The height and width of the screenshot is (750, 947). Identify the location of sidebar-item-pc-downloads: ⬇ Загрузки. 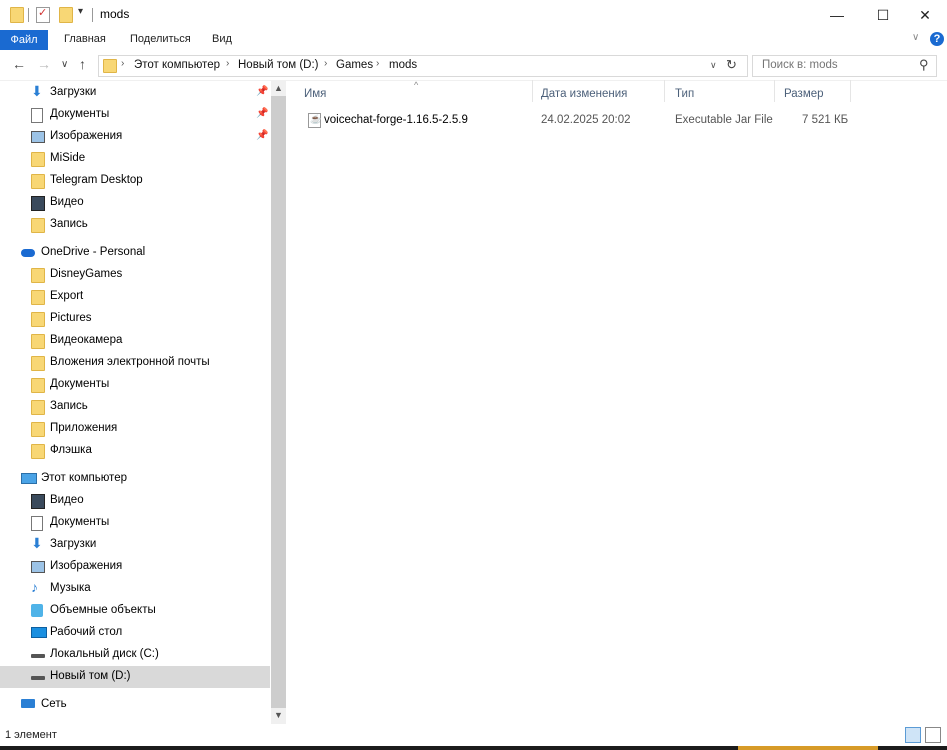
(135, 545).